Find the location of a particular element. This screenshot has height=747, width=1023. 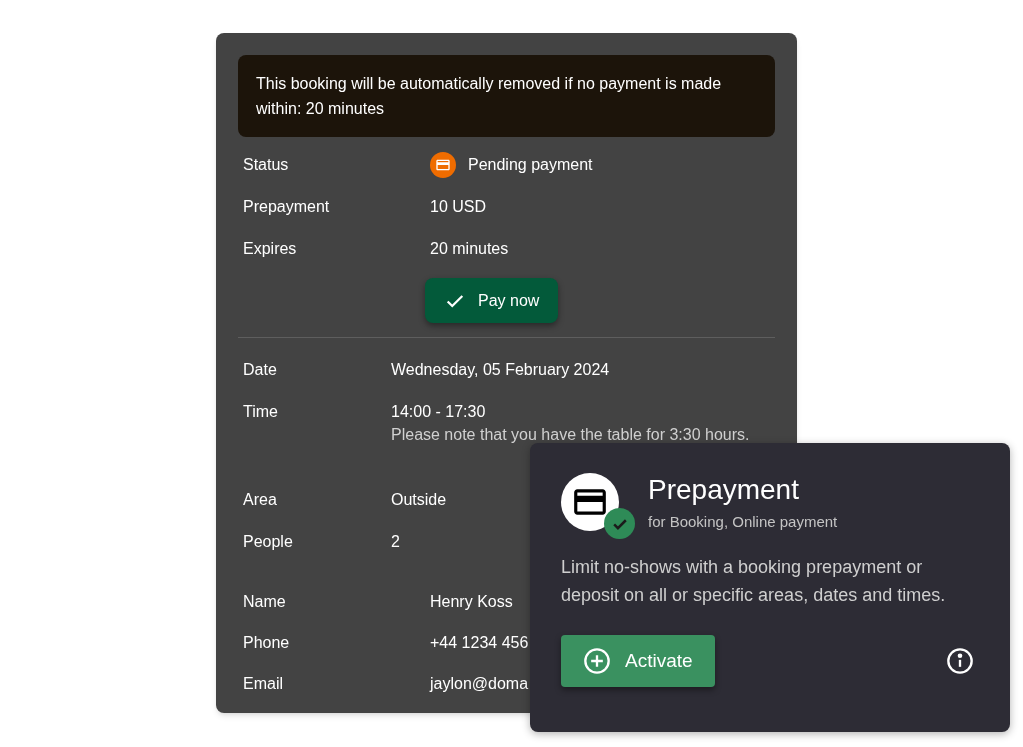

info-icon is located at coordinates (960, 661).